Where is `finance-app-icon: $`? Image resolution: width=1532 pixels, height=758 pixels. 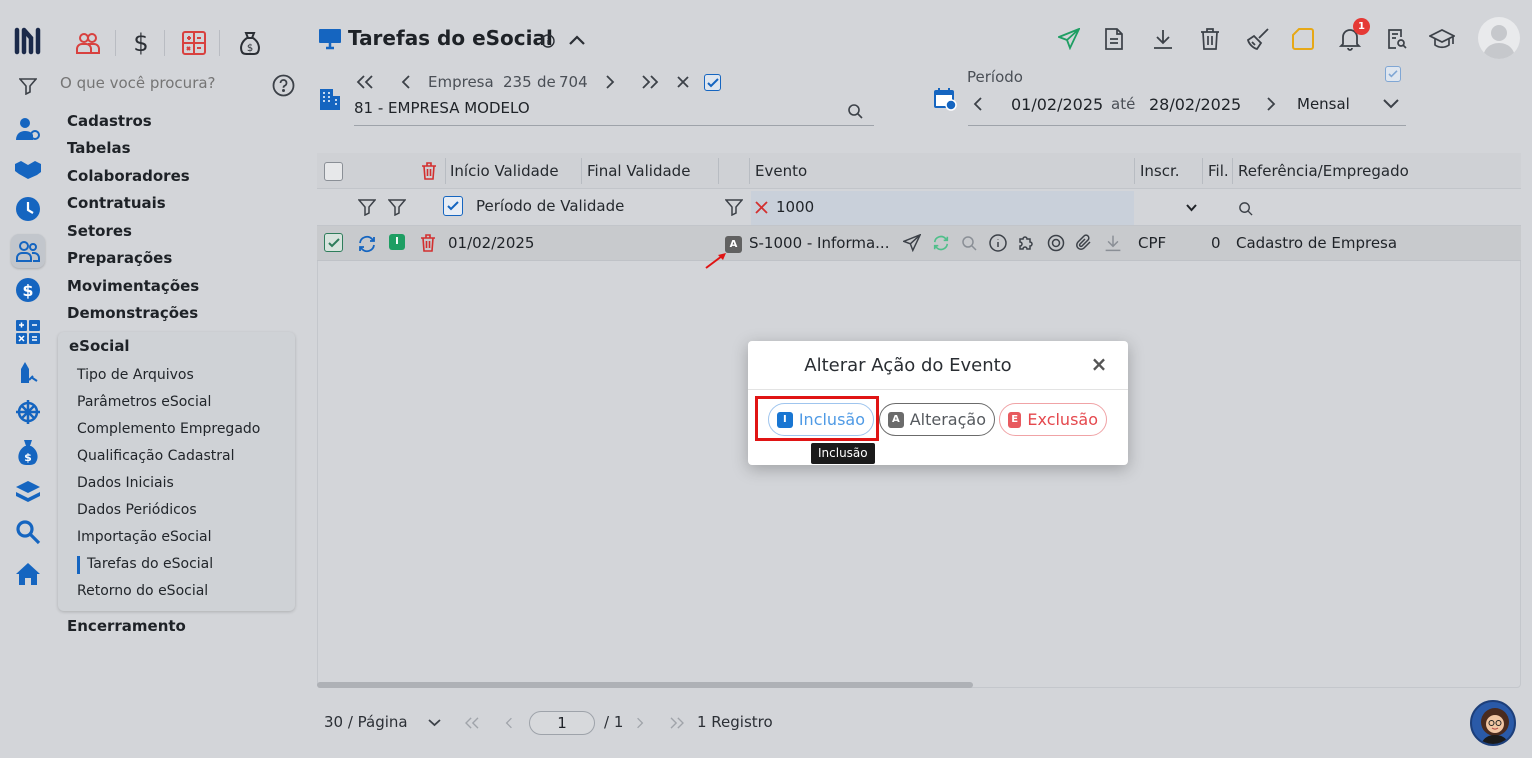 finance-app-icon: $ is located at coordinates (141, 43).